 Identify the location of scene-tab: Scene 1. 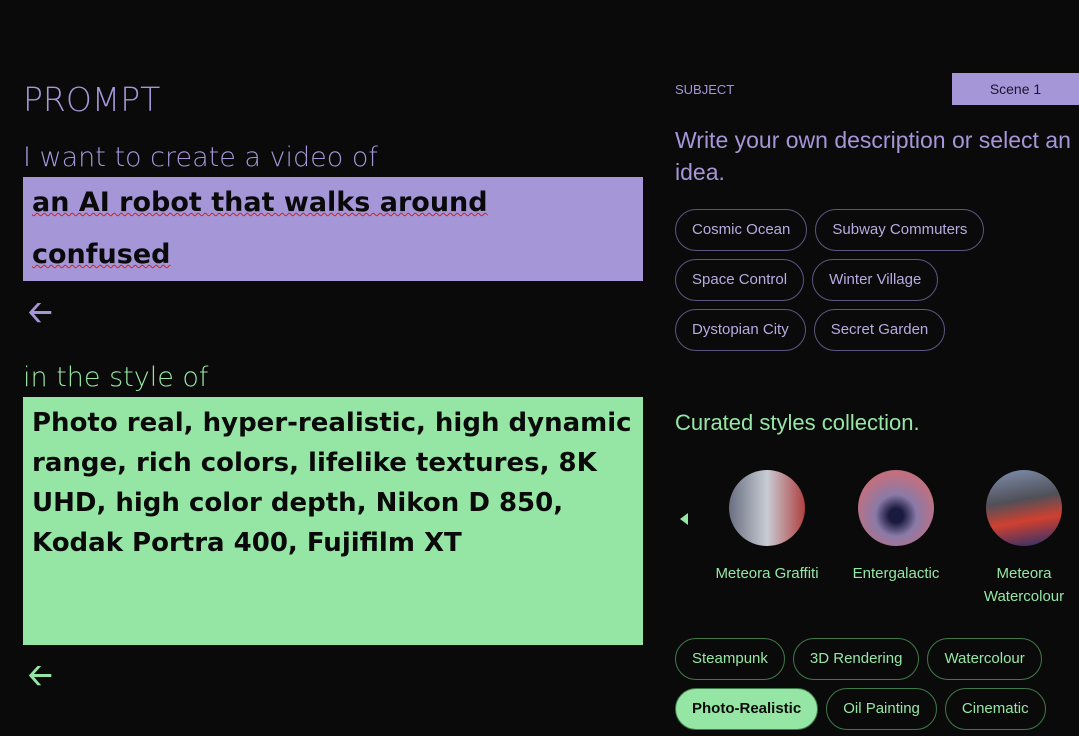
(1015, 89).